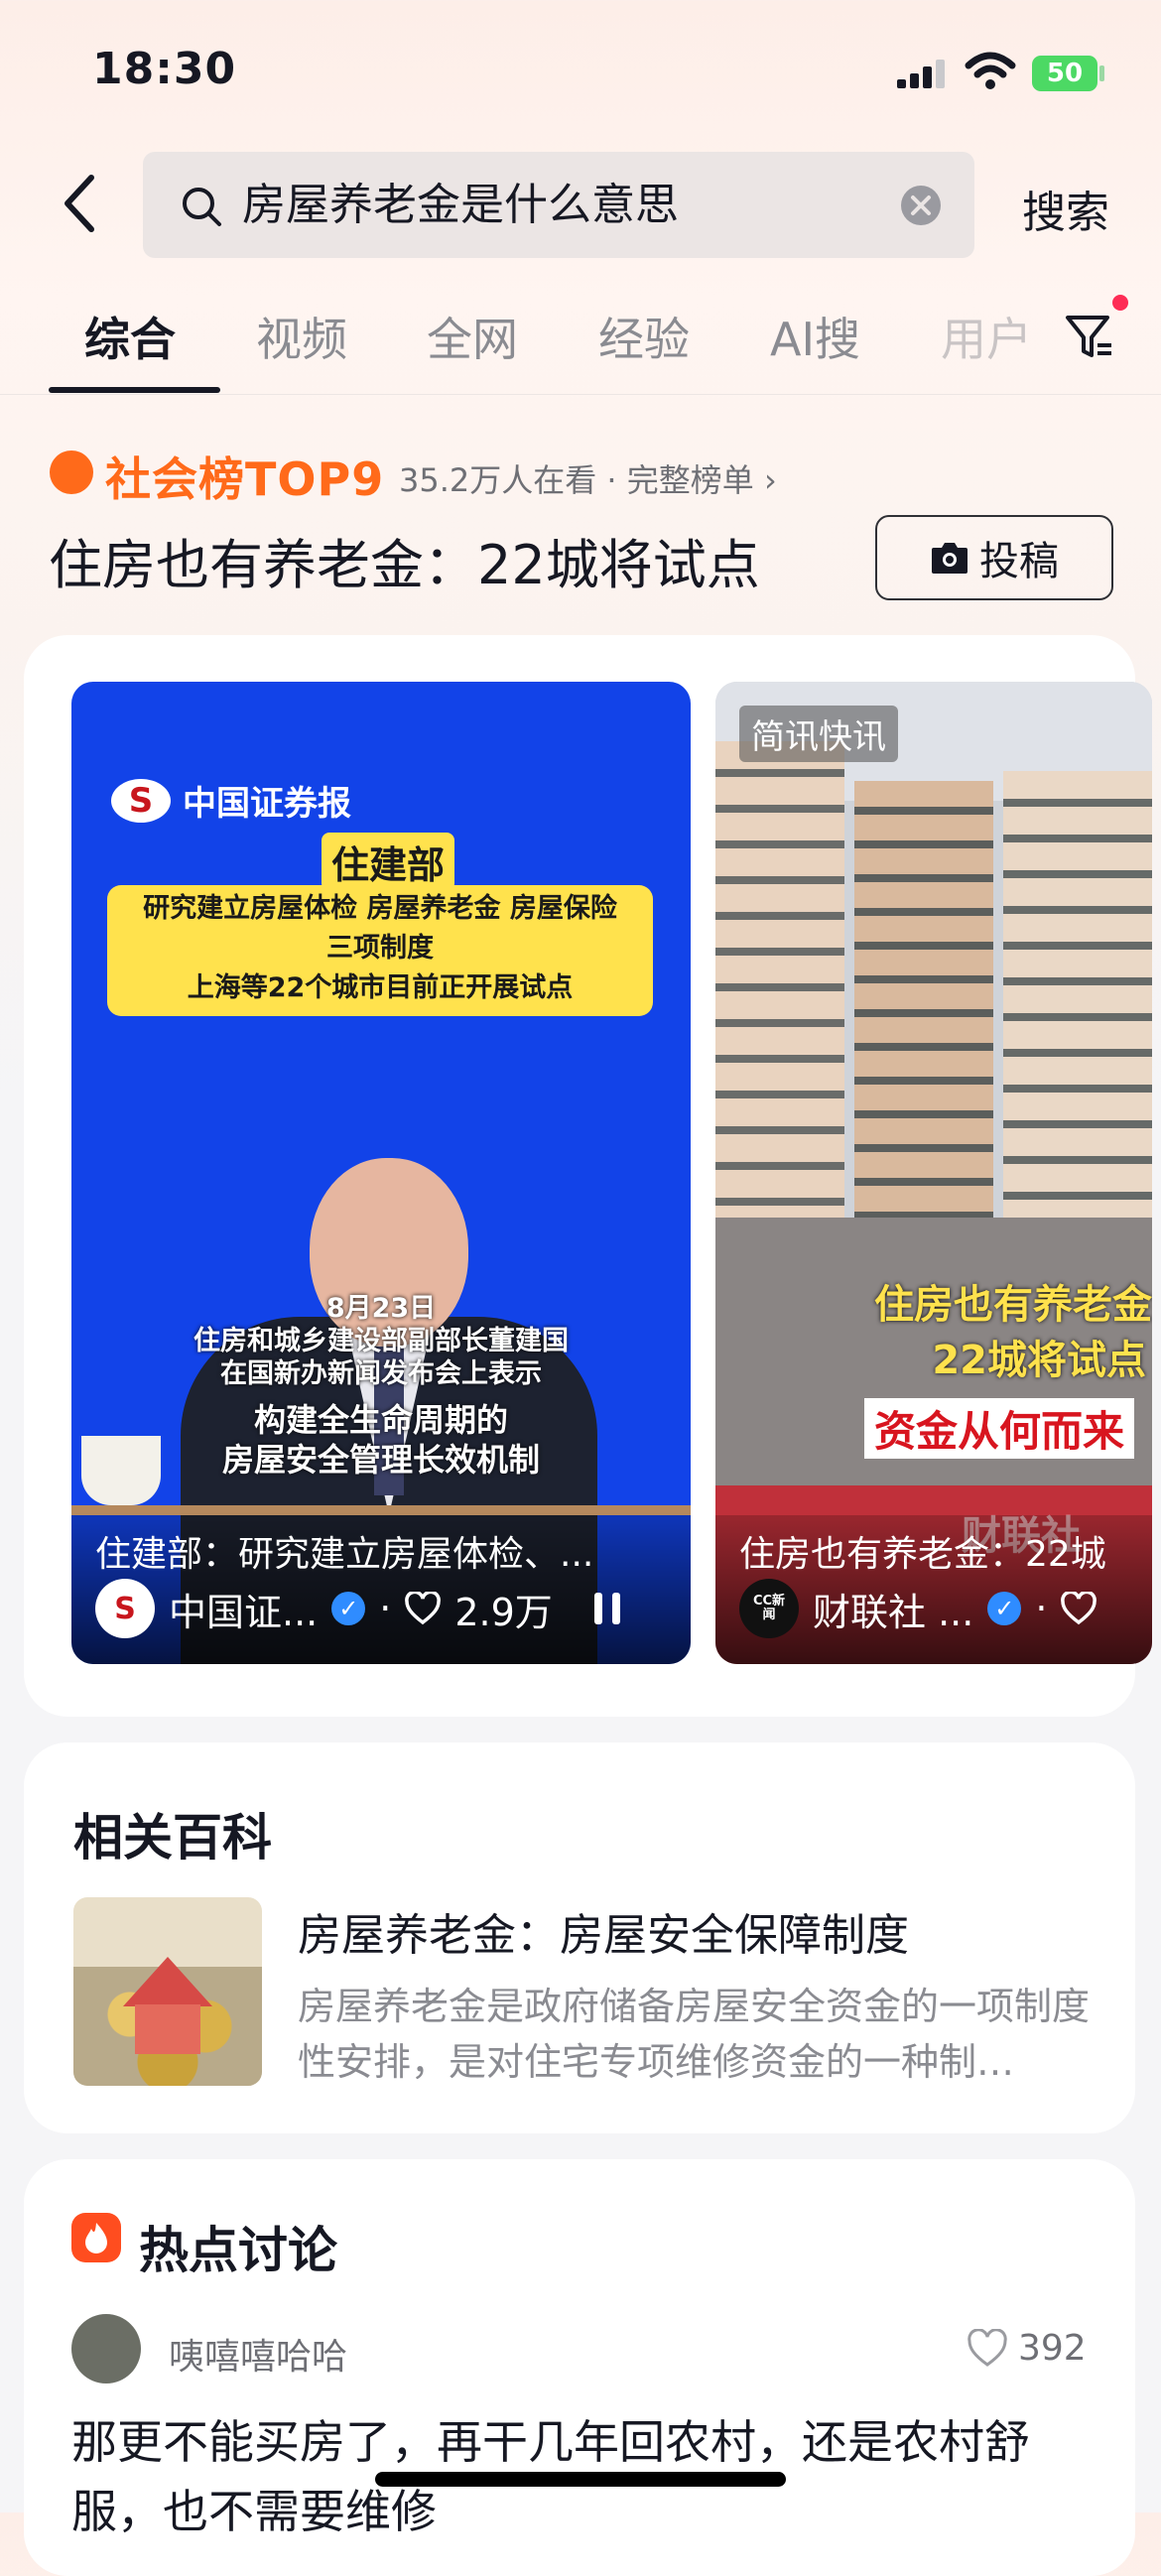 The height and width of the screenshot is (2576, 1161). What do you see at coordinates (167, 1992) in the screenshot?
I see `encyclopedia-image` at bounding box center [167, 1992].